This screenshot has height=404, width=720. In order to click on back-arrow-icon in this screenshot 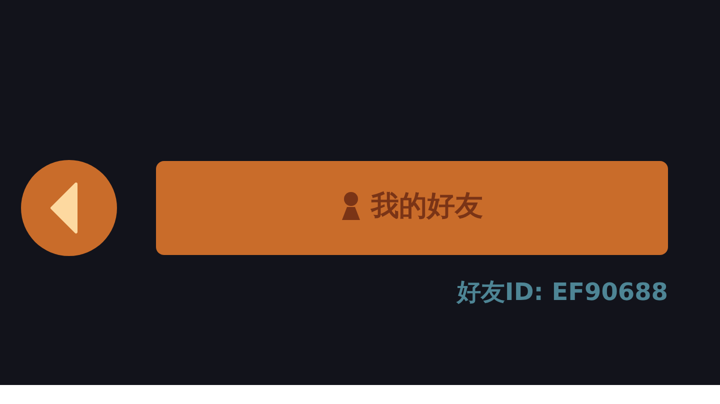, I will do `click(65, 208)`.